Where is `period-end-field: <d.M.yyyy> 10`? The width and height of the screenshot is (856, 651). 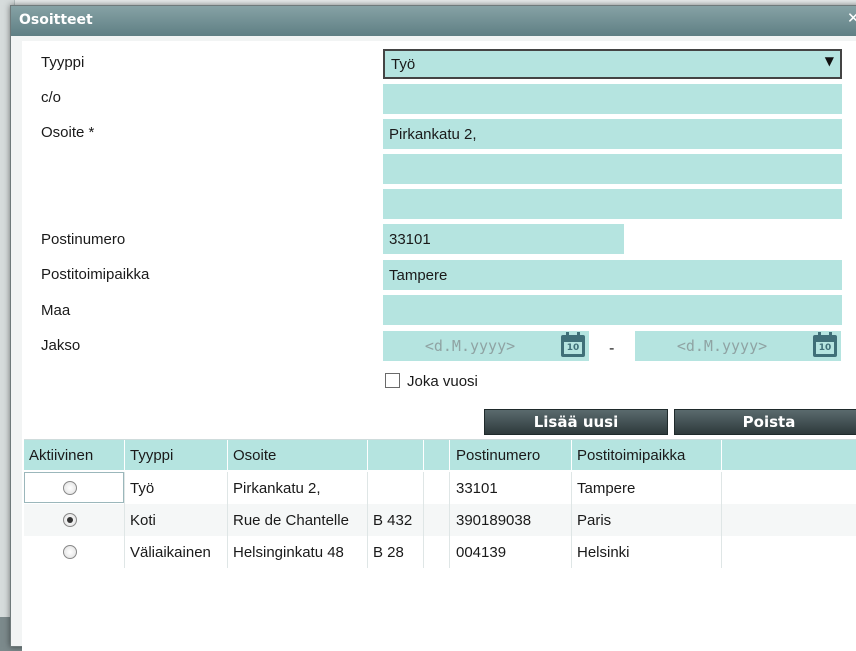
period-end-field: <d.M.yyyy> 10 is located at coordinates (738, 346).